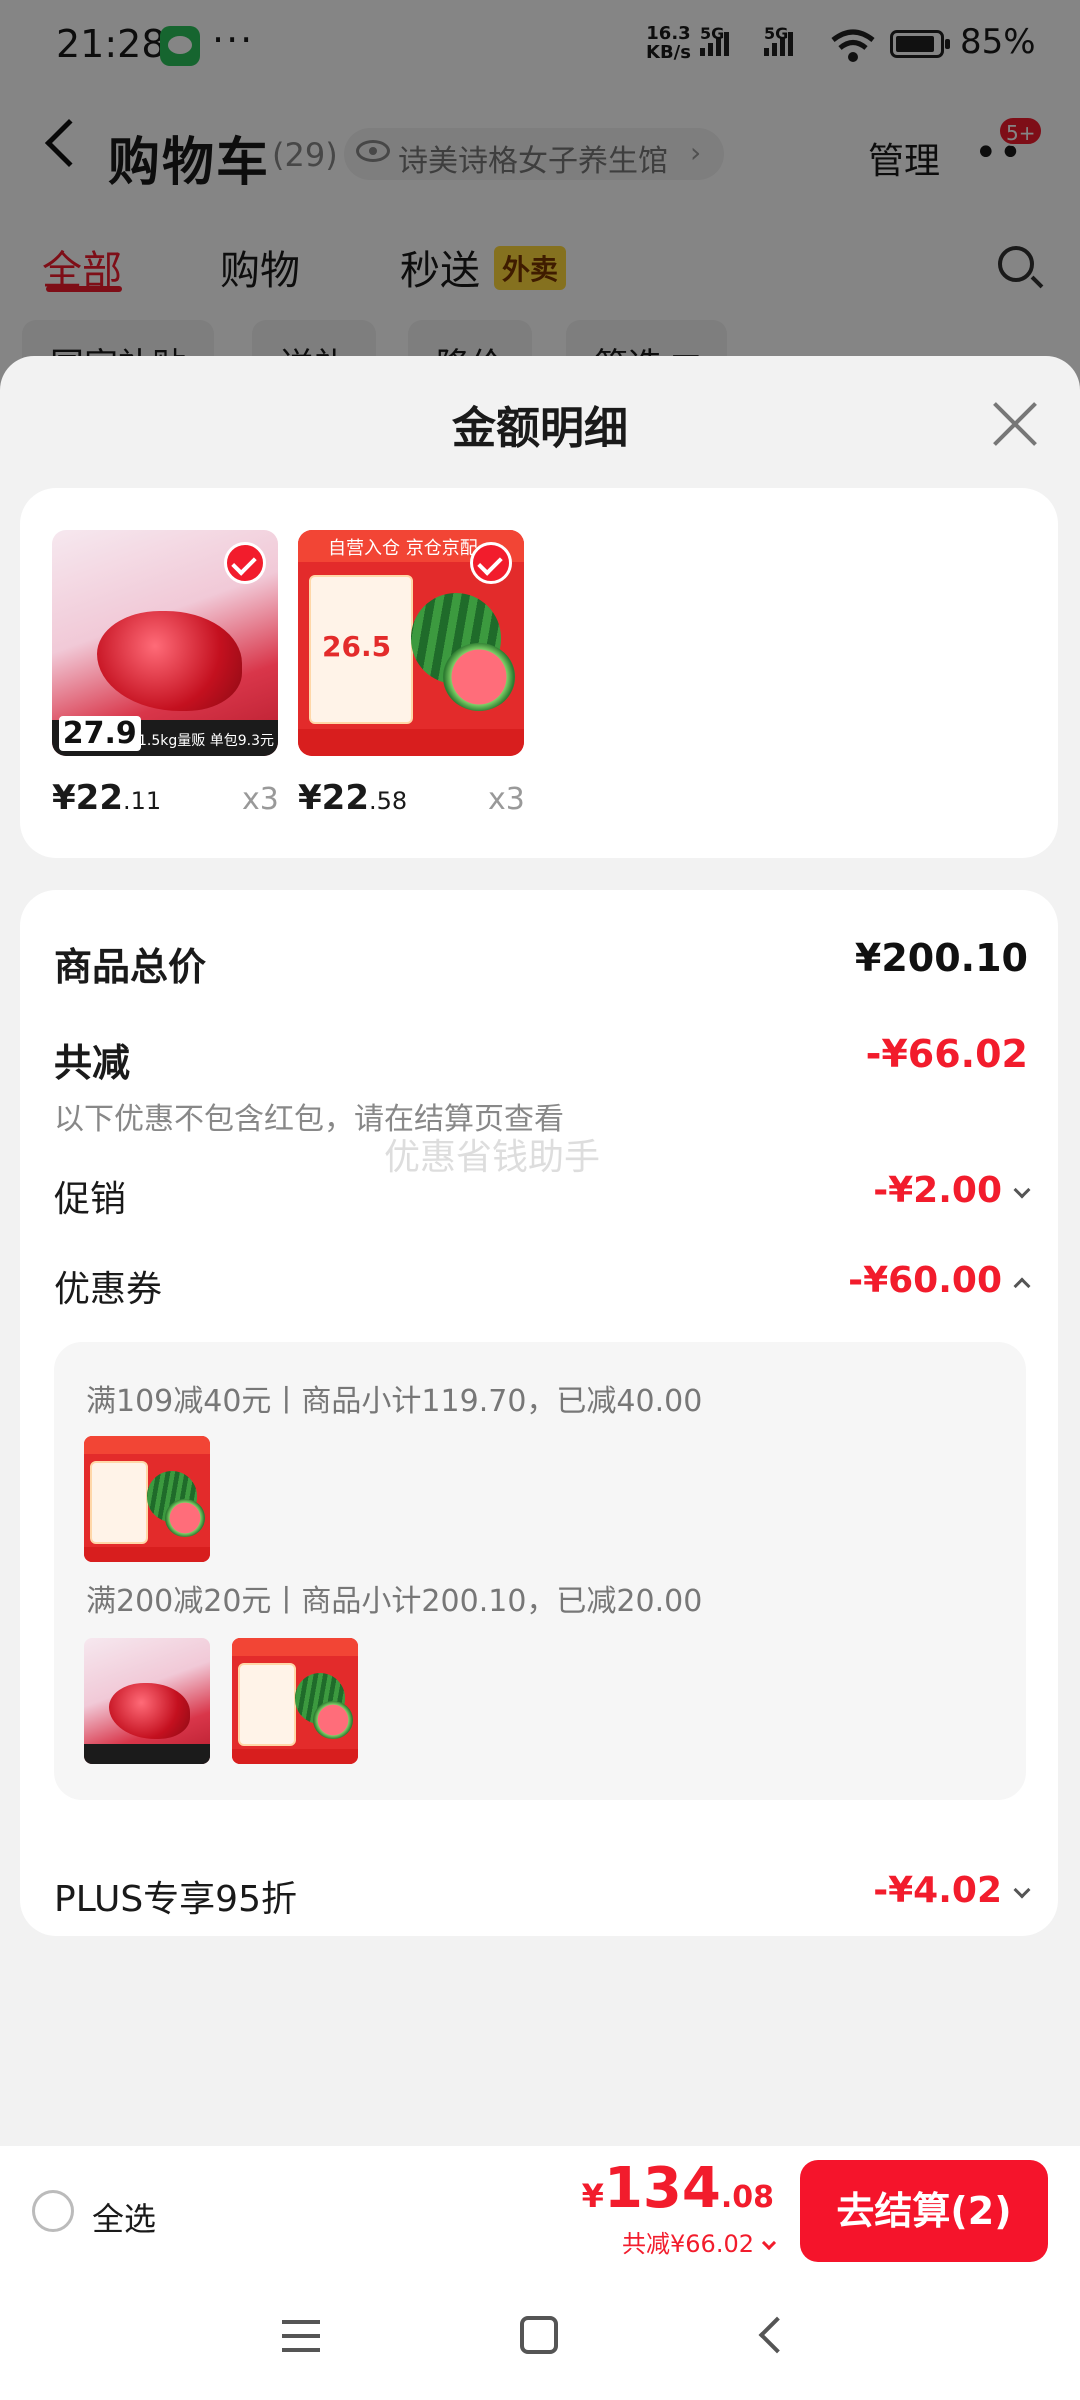 This screenshot has width=1080, height=2400. Describe the element at coordinates (394, 1601) in the screenshot. I see `coupon-rule-2: 满200减20元丨商品小计200.10，已减20.00` at that location.